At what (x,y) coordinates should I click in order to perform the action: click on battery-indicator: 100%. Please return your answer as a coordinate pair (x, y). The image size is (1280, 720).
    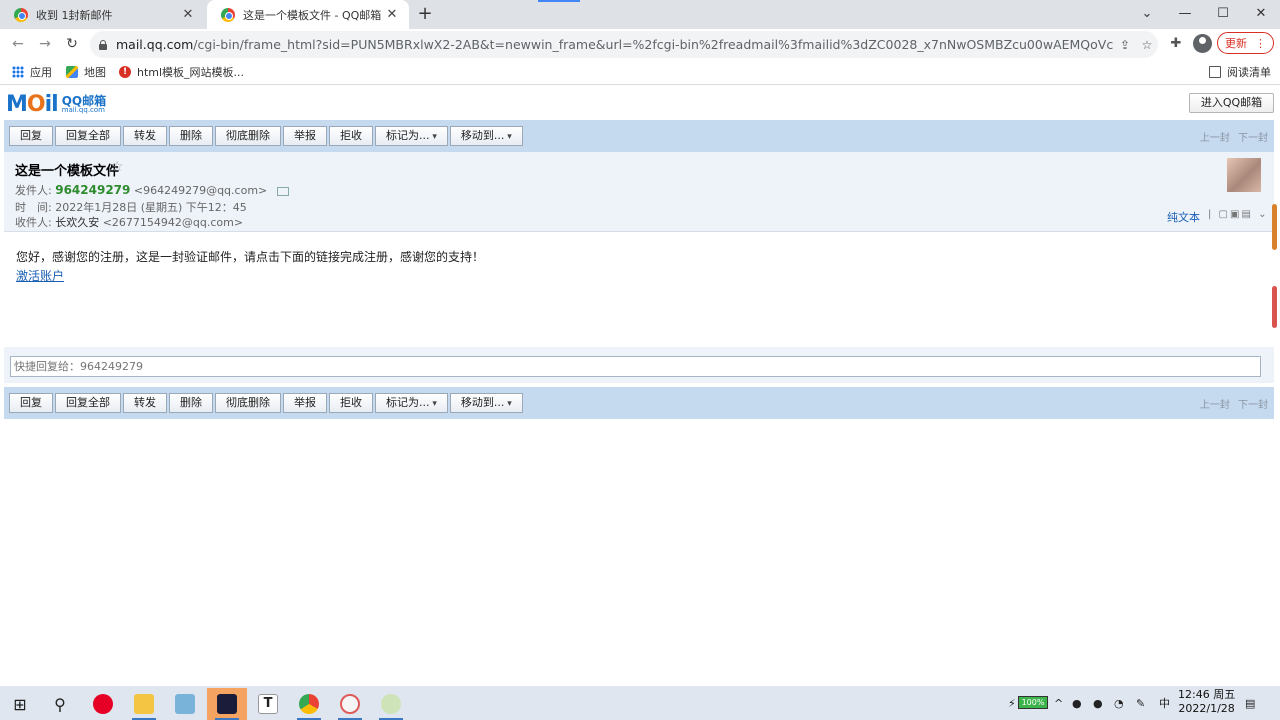
    Looking at the image, I should click on (1033, 702).